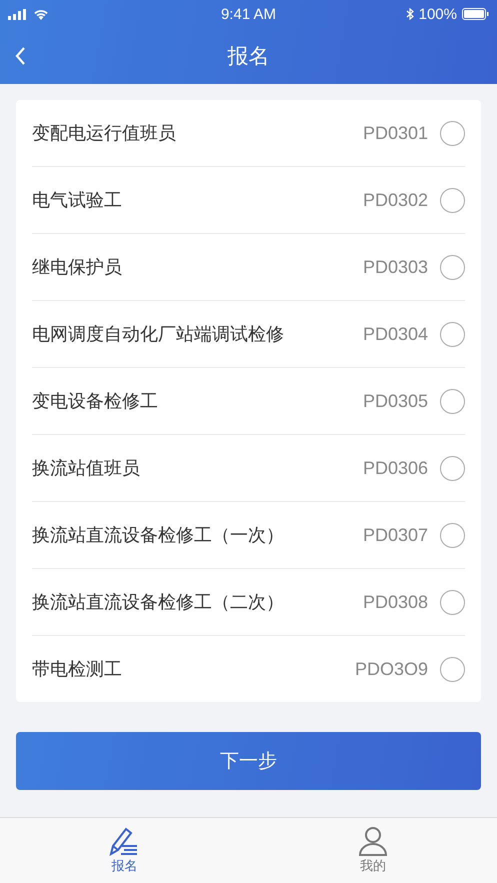 The height and width of the screenshot is (883, 497). What do you see at coordinates (77, 669) in the screenshot?
I see `job-name: 带电检测工` at bounding box center [77, 669].